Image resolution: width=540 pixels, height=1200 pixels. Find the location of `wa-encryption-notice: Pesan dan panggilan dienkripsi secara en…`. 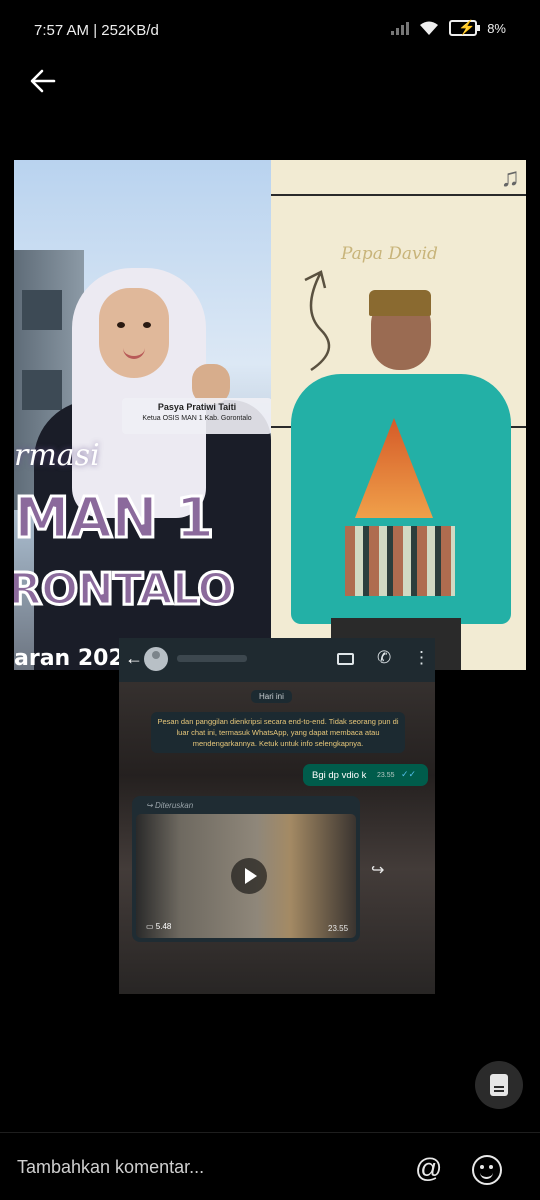

wa-encryption-notice: Pesan dan panggilan dienkripsi secara en… is located at coordinates (278, 732).